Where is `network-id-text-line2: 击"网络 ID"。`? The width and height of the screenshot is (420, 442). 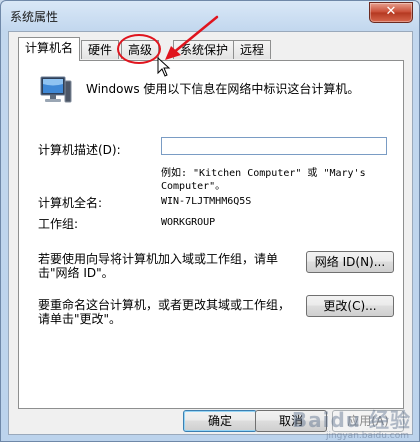 network-id-text-line2: 击"网络 ID"。 is located at coordinates (76, 273).